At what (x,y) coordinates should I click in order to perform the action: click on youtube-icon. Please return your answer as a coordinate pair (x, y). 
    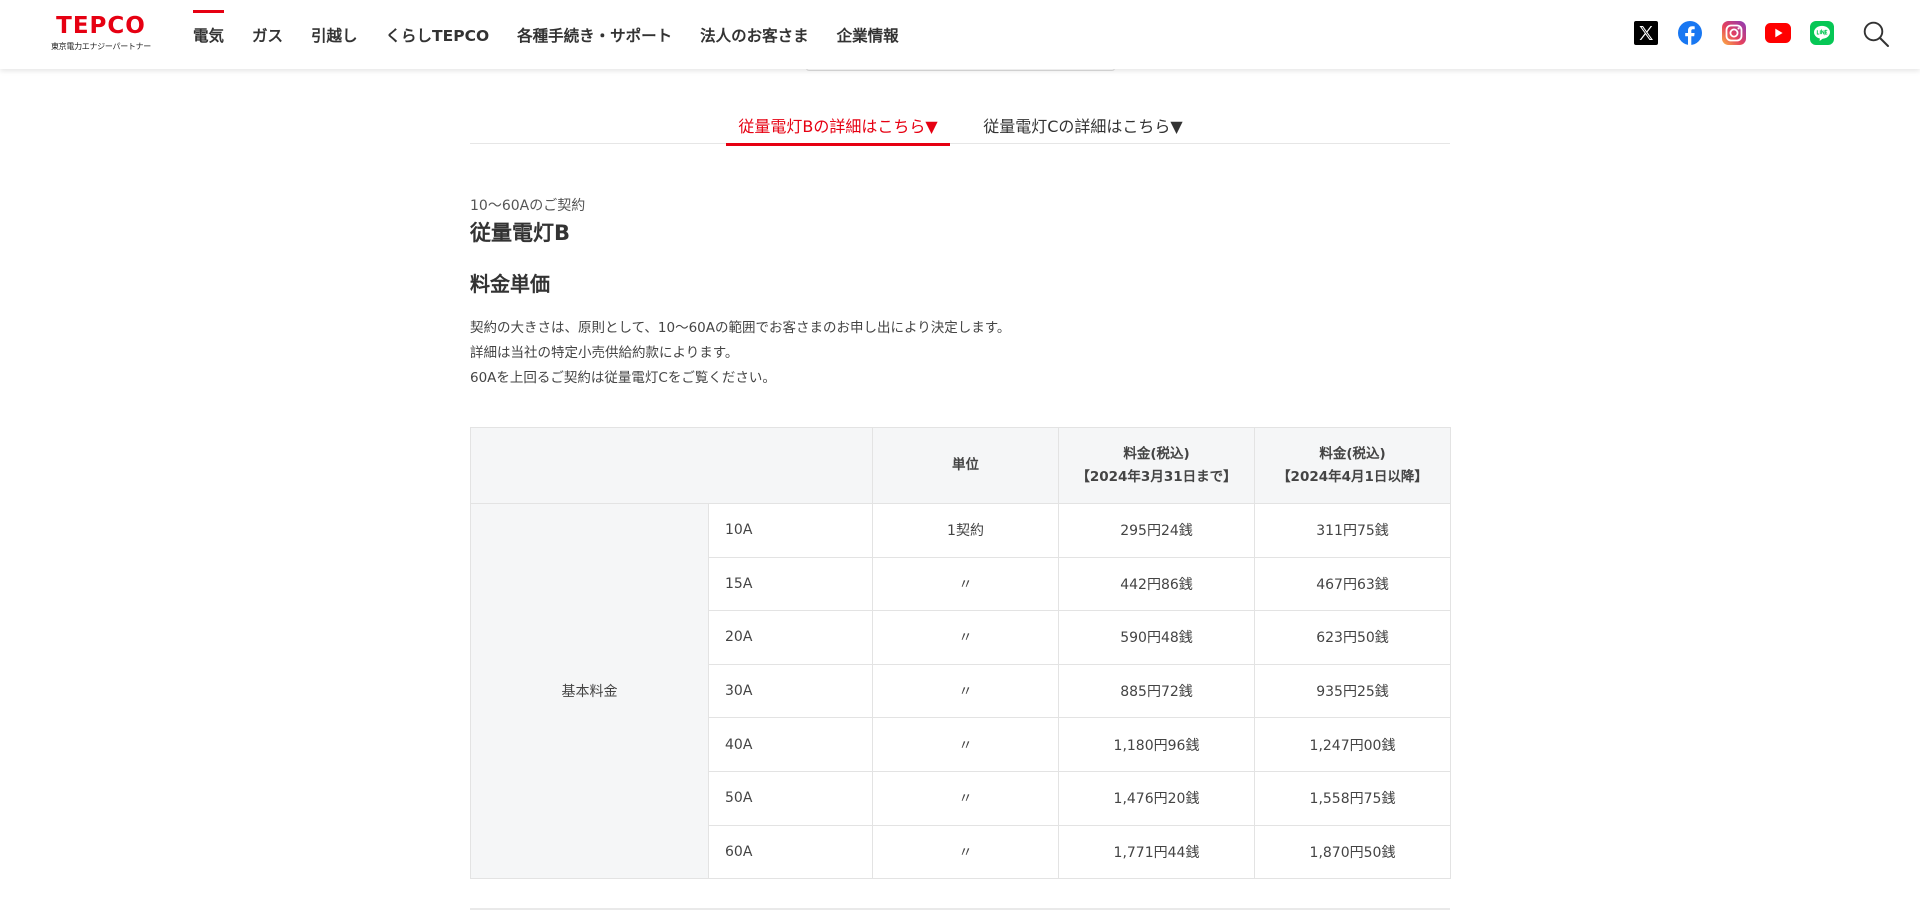
    Looking at the image, I should click on (1778, 33).